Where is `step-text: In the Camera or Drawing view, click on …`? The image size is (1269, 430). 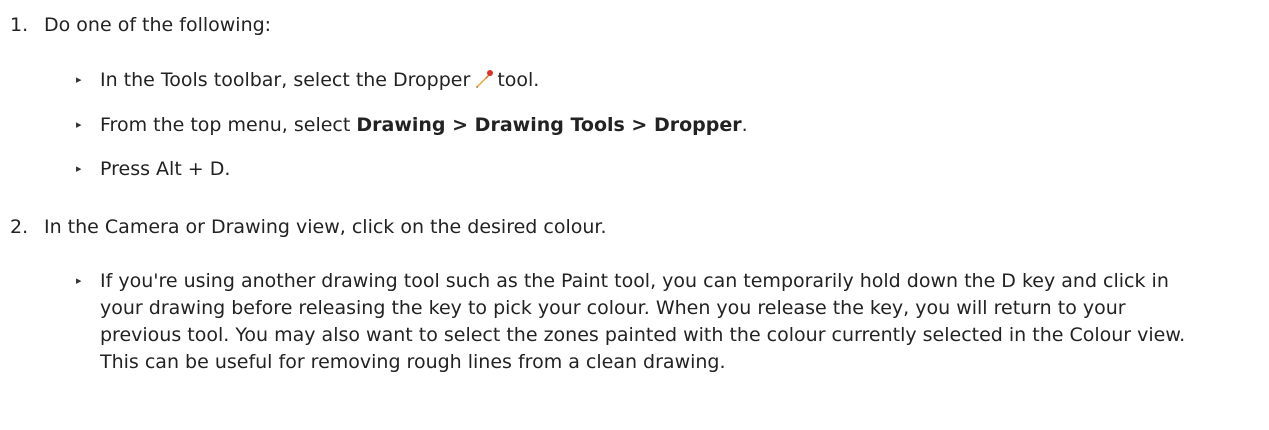
step-text: In the Camera or Drawing view, click on … is located at coordinates (325, 227).